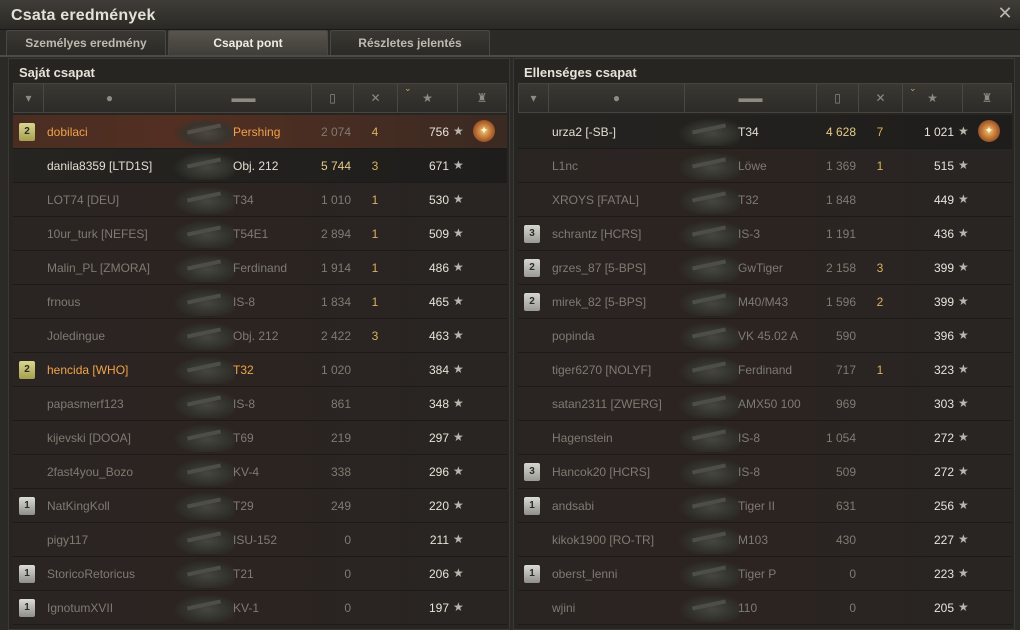  What do you see at coordinates (375, 132) in the screenshot?
I see `kills-value: 4` at bounding box center [375, 132].